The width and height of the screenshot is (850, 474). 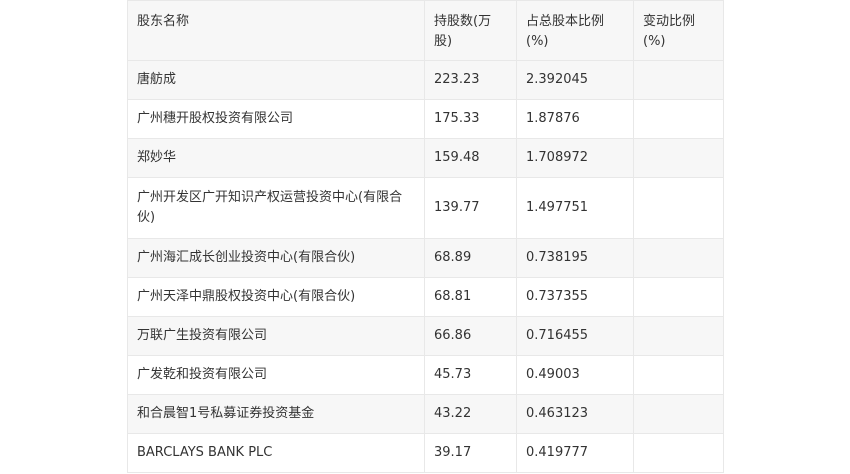 What do you see at coordinates (276, 158) in the screenshot?
I see `cell-shareholder-name: 郑妙华` at bounding box center [276, 158].